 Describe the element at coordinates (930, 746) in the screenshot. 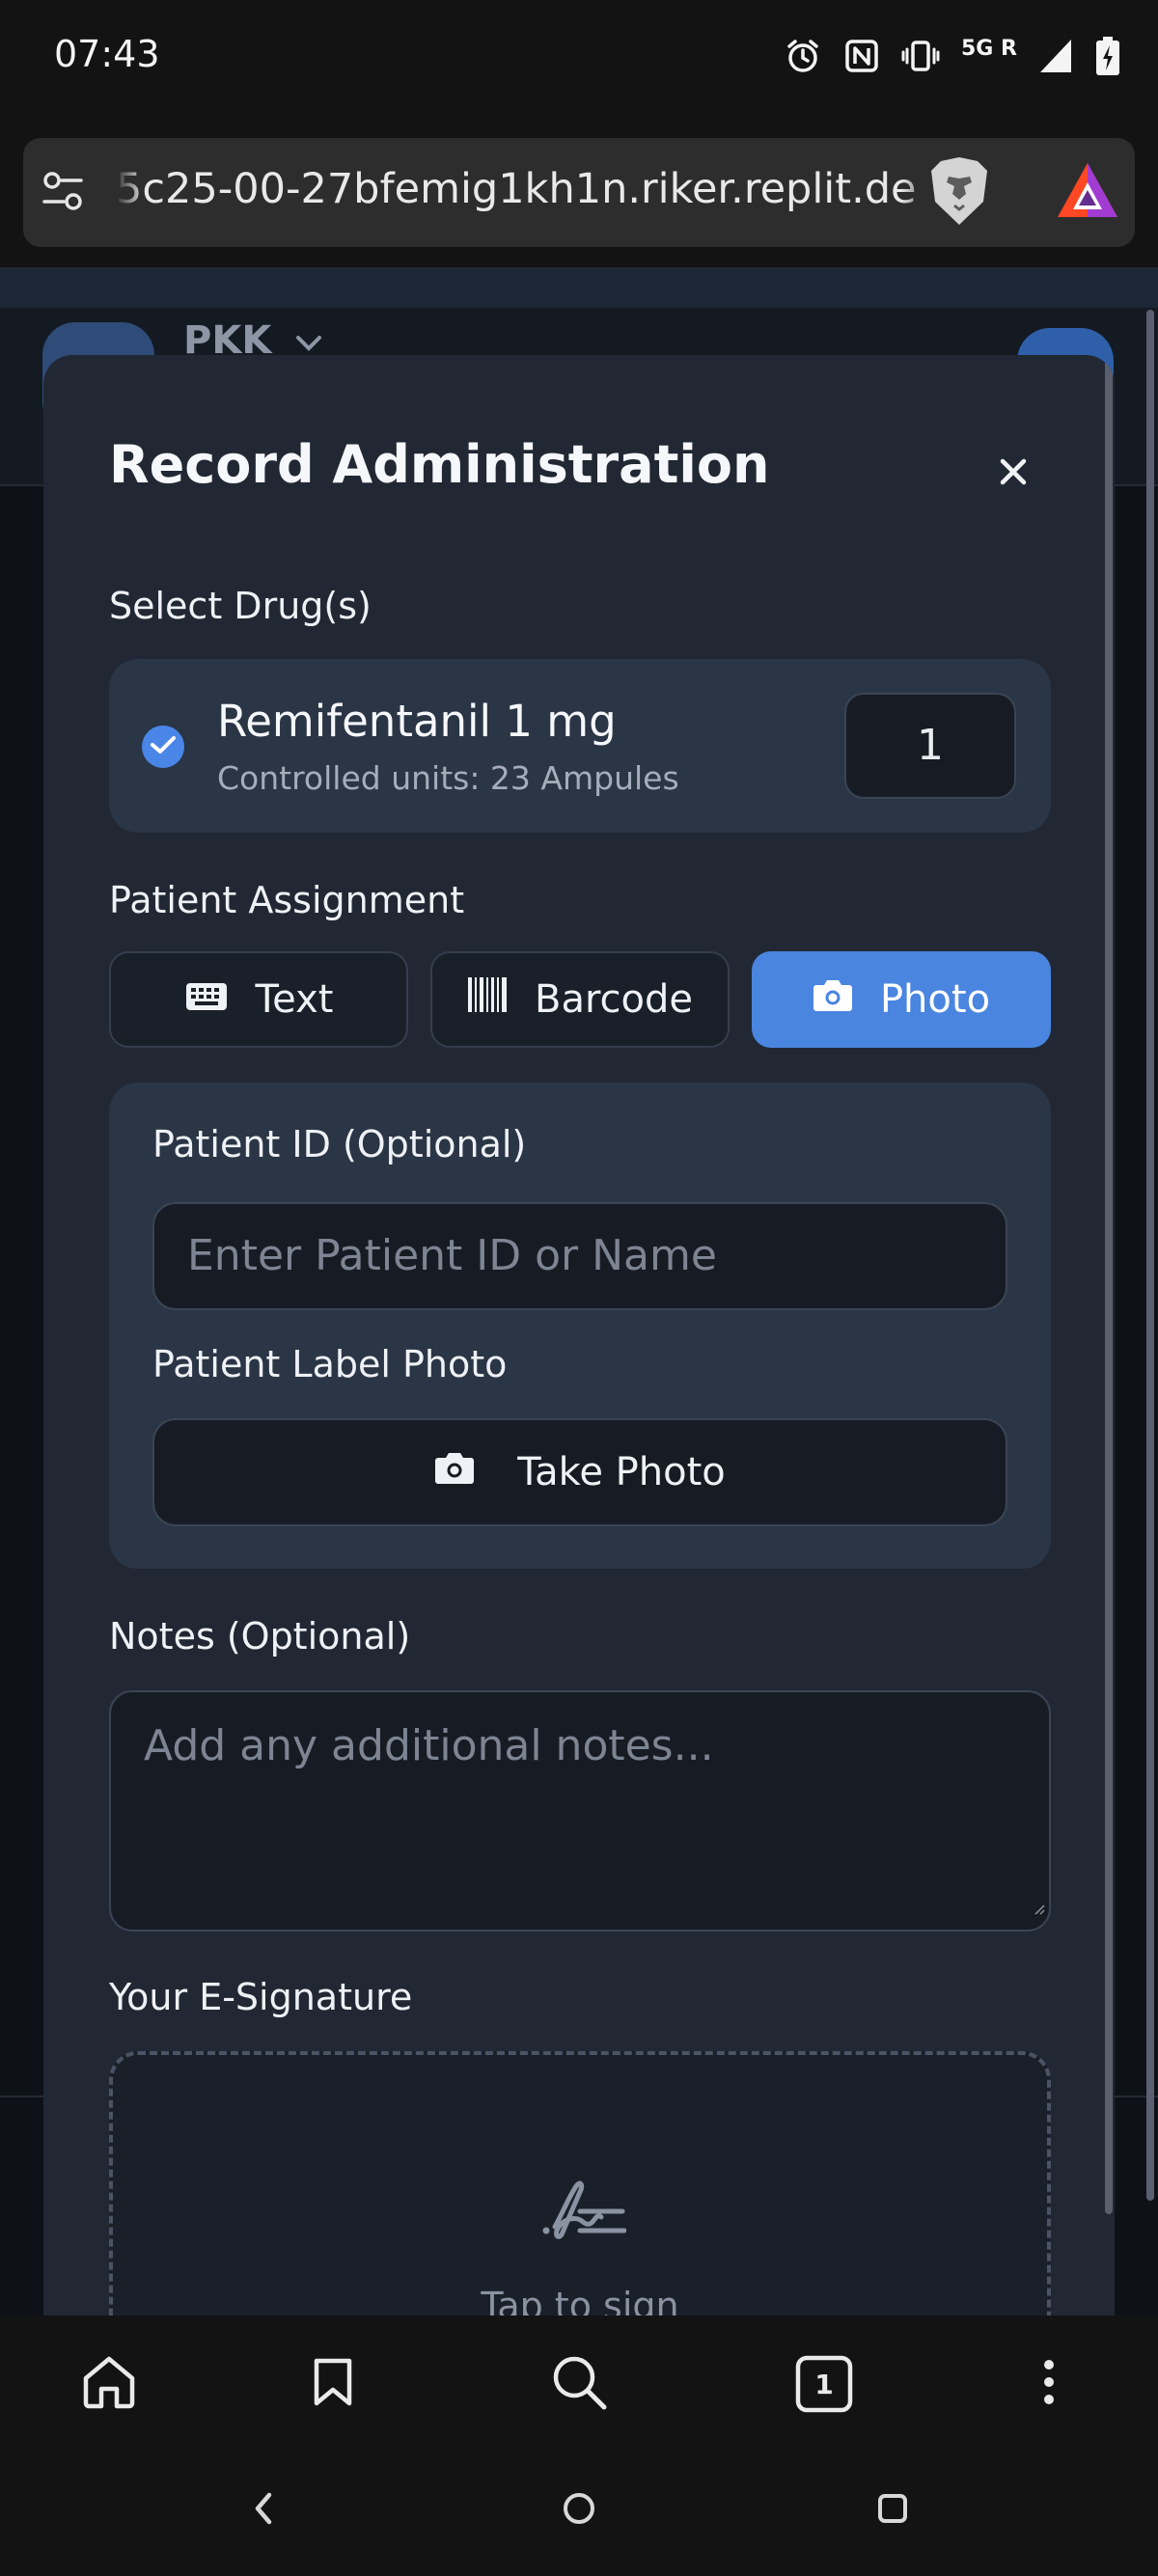

I see `drug-quantity-input: 1` at that location.